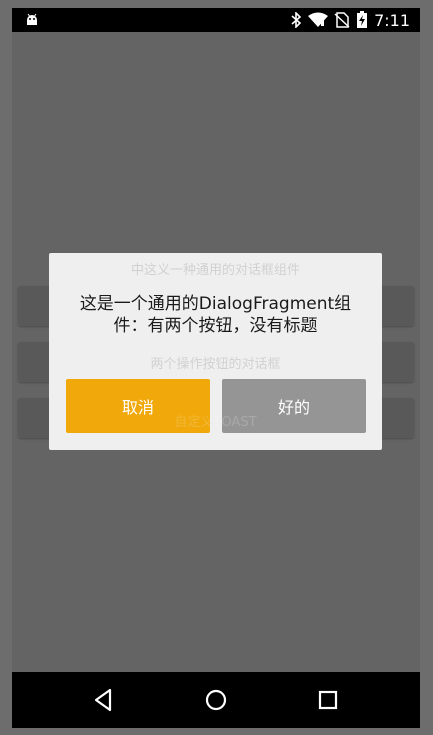 The height and width of the screenshot is (735, 433). I want to click on android-debug-icon, so click(32, 19).